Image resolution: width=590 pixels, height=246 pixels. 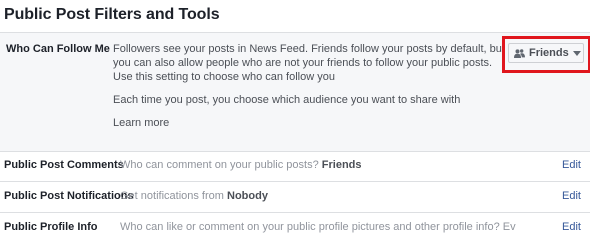 What do you see at coordinates (112, 14) in the screenshot?
I see `page-title: Public Post Filters and Tools` at bounding box center [112, 14].